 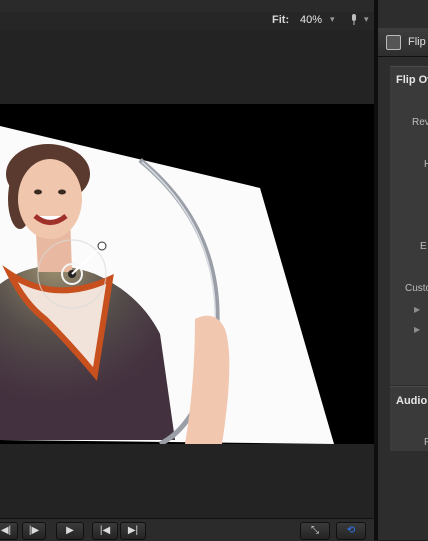 I want to click on effect-panel-title: Flip Ov, so click(x=412, y=80).